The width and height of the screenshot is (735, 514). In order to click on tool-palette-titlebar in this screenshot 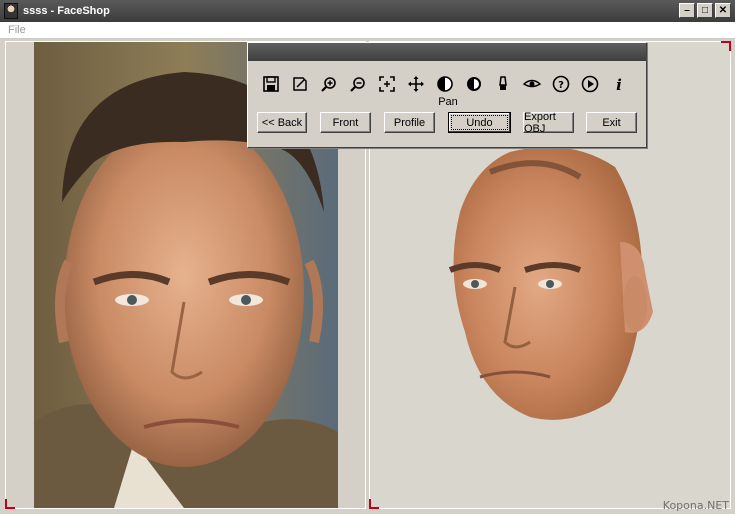, I will do `click(447, 52)`.